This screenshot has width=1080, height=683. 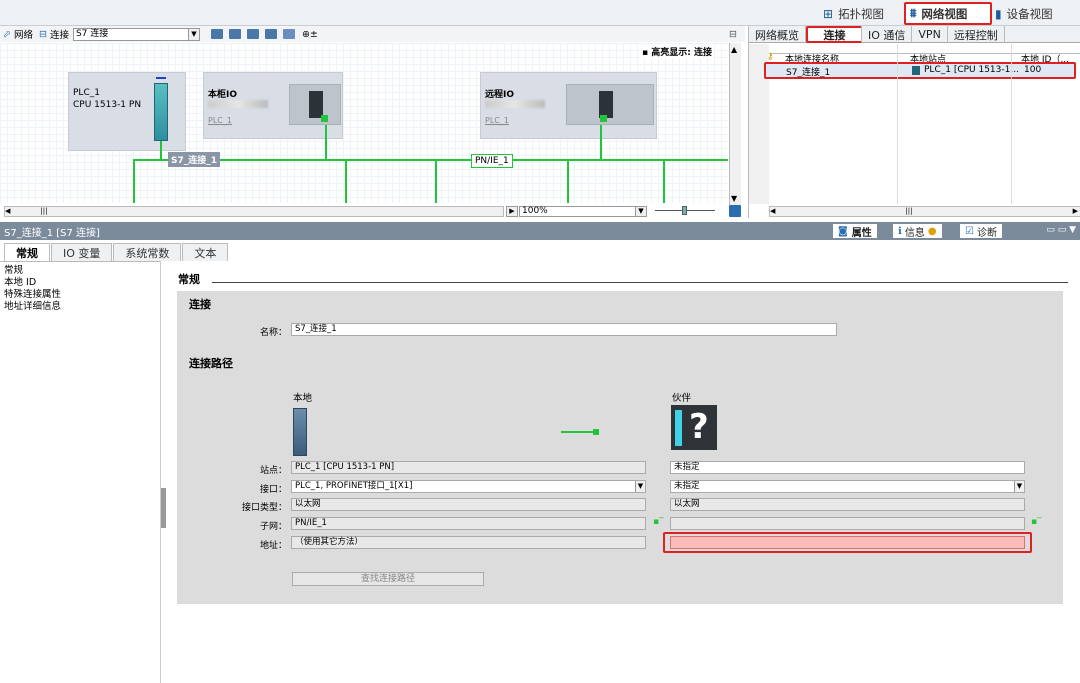 I want to click on interface-partner-value: 未指定, so click(x=687, y=486).